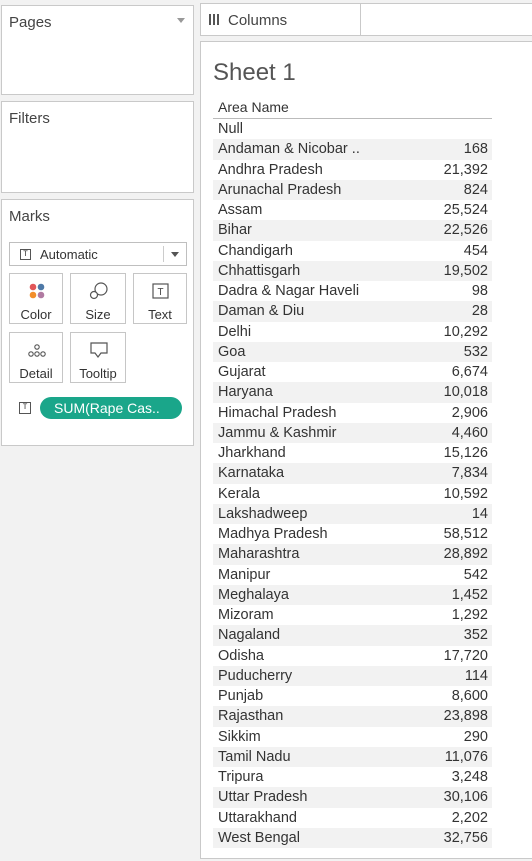  What do you see at coordinates (465, 210) in the screenshot?
I see `value-cell: 25,524` at bounding box center [465, 210].